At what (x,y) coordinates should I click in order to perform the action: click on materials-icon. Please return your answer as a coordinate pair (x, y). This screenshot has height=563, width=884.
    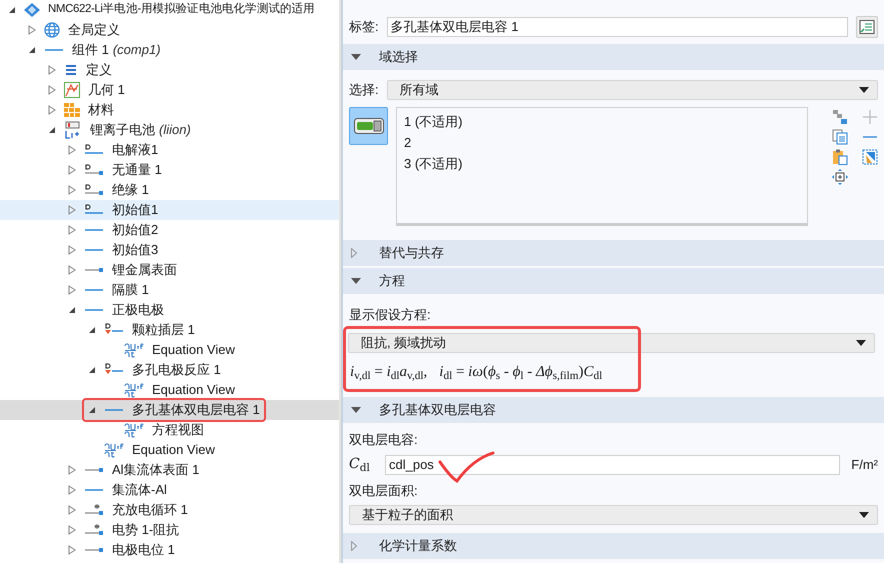
    Looking at the image, I should click on (72, 110).